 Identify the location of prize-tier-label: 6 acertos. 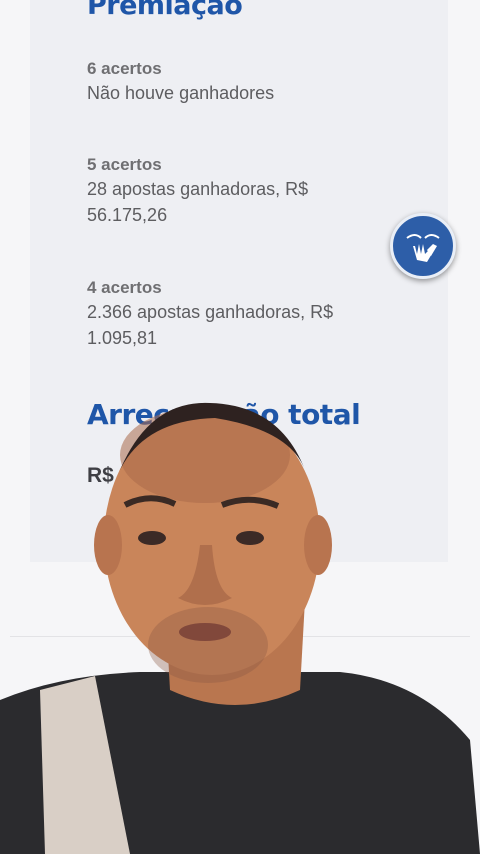
(124, 68).